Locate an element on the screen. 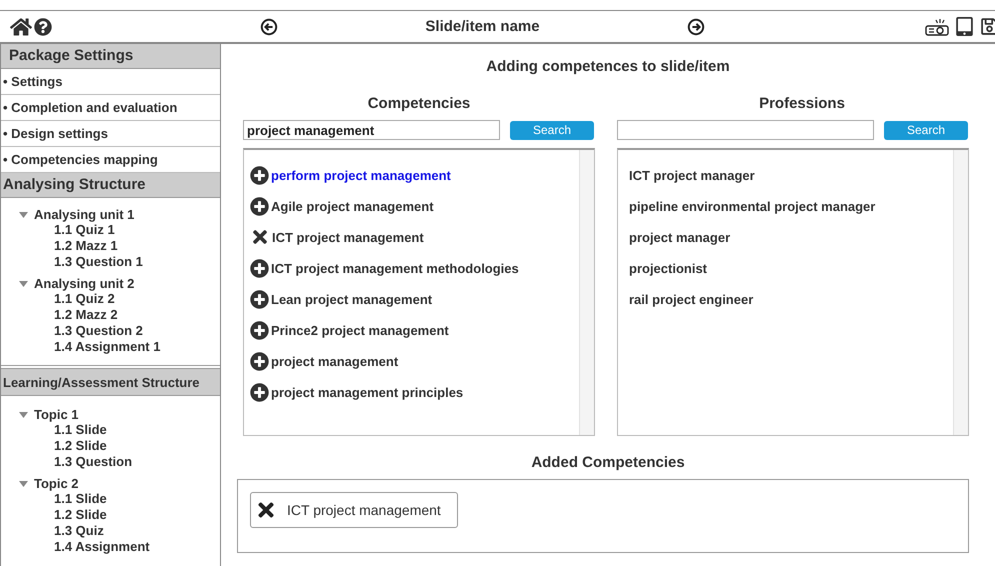 The image size is (995, 566). profession-search-field is located at coordinates (745, 130).